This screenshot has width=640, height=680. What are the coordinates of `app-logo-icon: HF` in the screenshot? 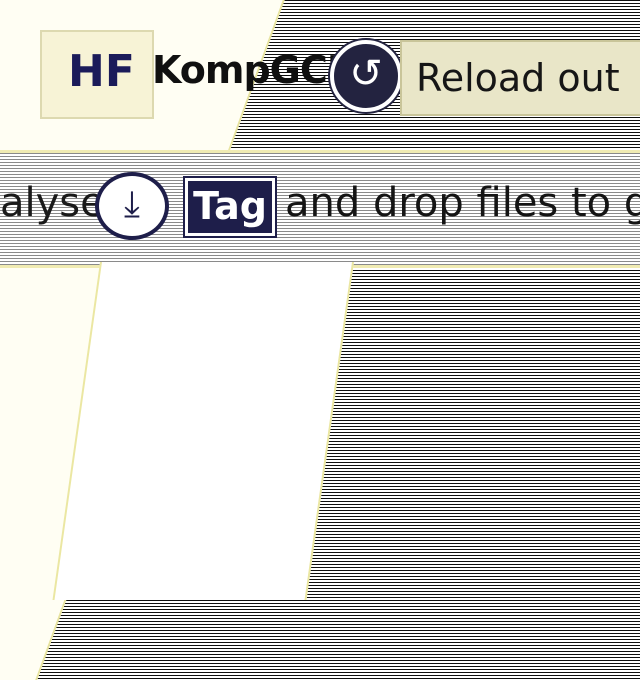 It's located at (97, 74).